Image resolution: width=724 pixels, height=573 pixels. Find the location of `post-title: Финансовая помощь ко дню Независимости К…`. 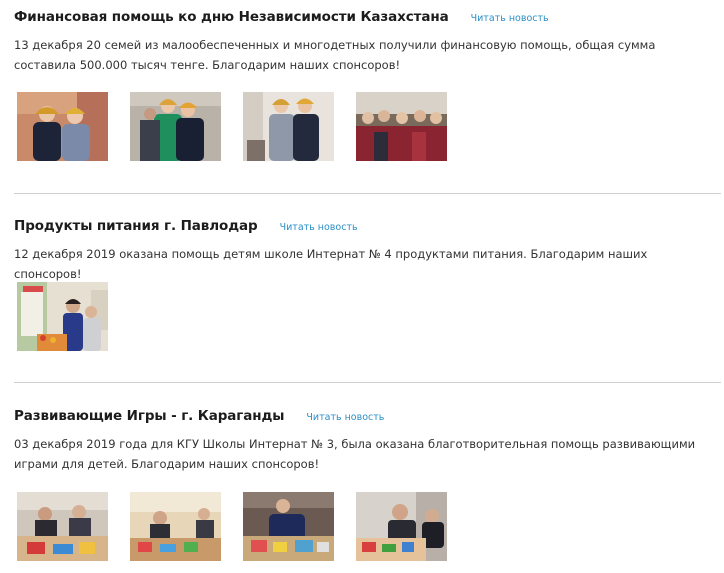

post-title: Финансовая помощь ко дню Независимости К… is located at coordinates (231, 17).